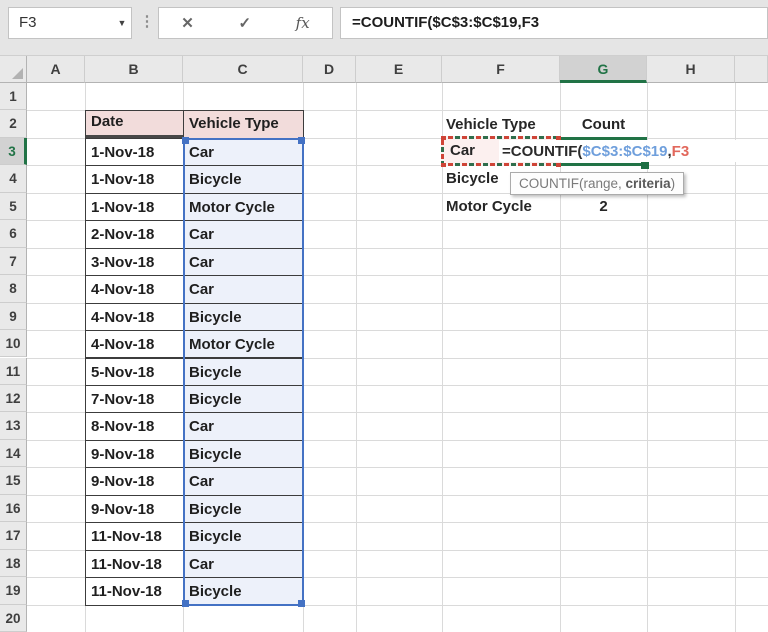  I want to click on tooltip-prefix: COUNTIF(, so click(551, 183).